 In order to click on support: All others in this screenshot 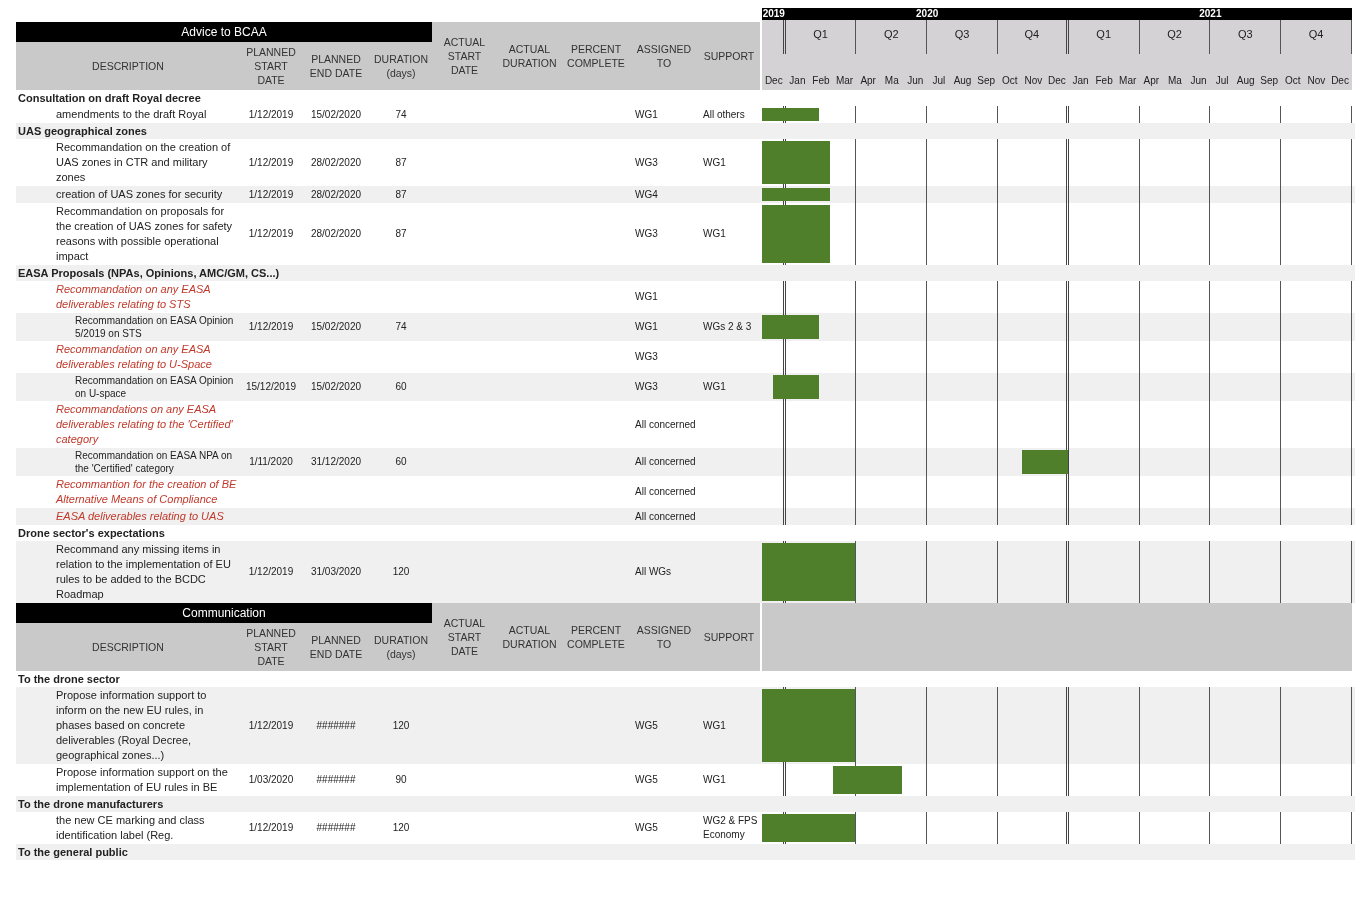, I will do `click(724, 114)`.